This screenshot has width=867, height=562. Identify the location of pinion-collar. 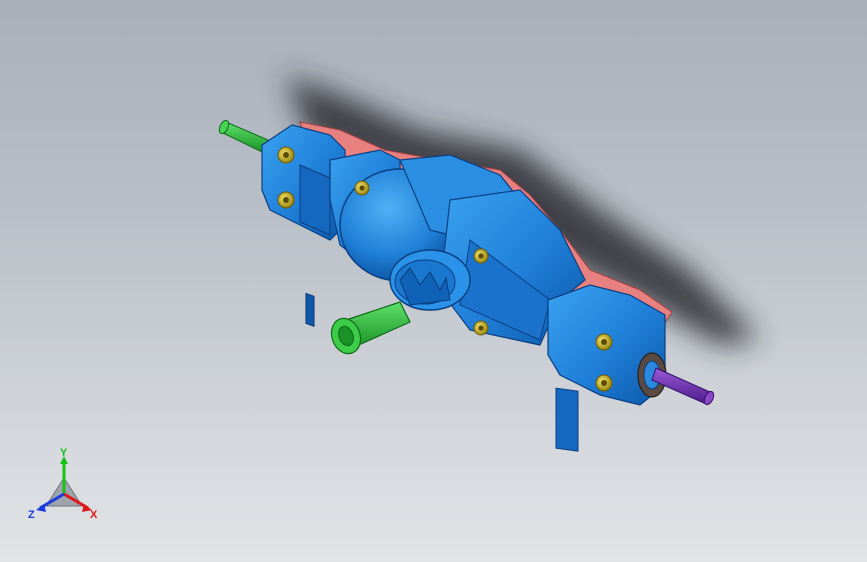
(430, 280).